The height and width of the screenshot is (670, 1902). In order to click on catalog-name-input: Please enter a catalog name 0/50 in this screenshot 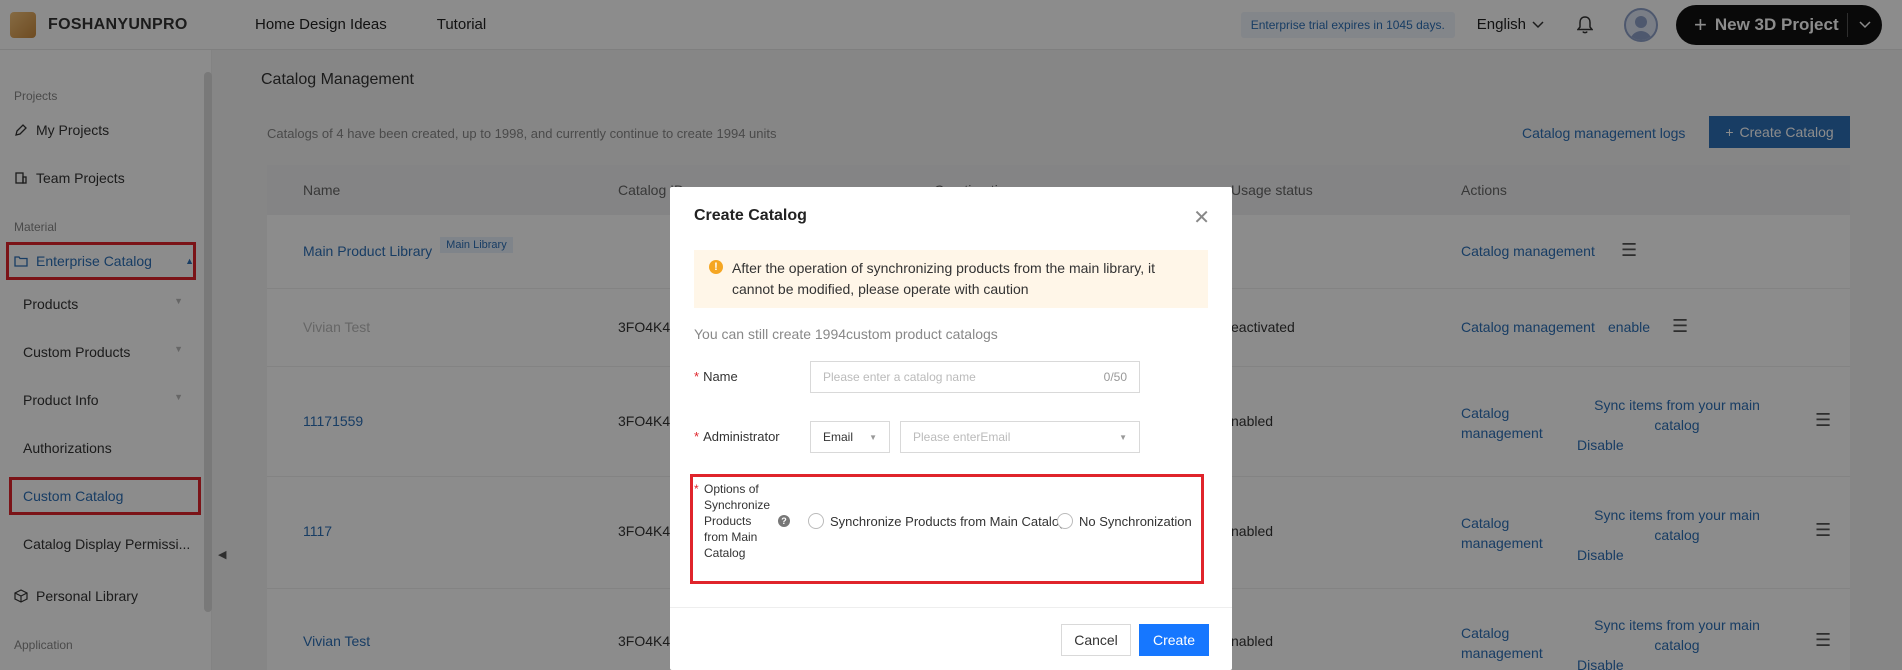, I will do `click(975, 377)`.